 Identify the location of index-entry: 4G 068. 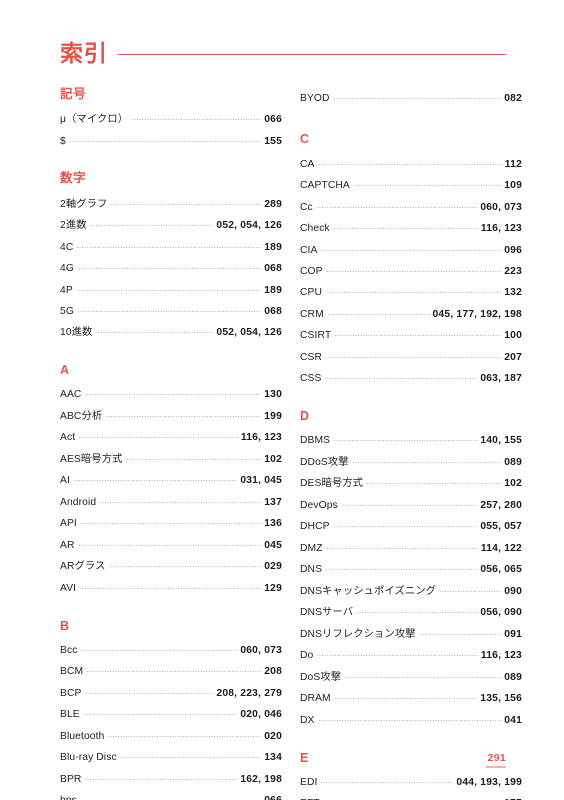
(171, 268).